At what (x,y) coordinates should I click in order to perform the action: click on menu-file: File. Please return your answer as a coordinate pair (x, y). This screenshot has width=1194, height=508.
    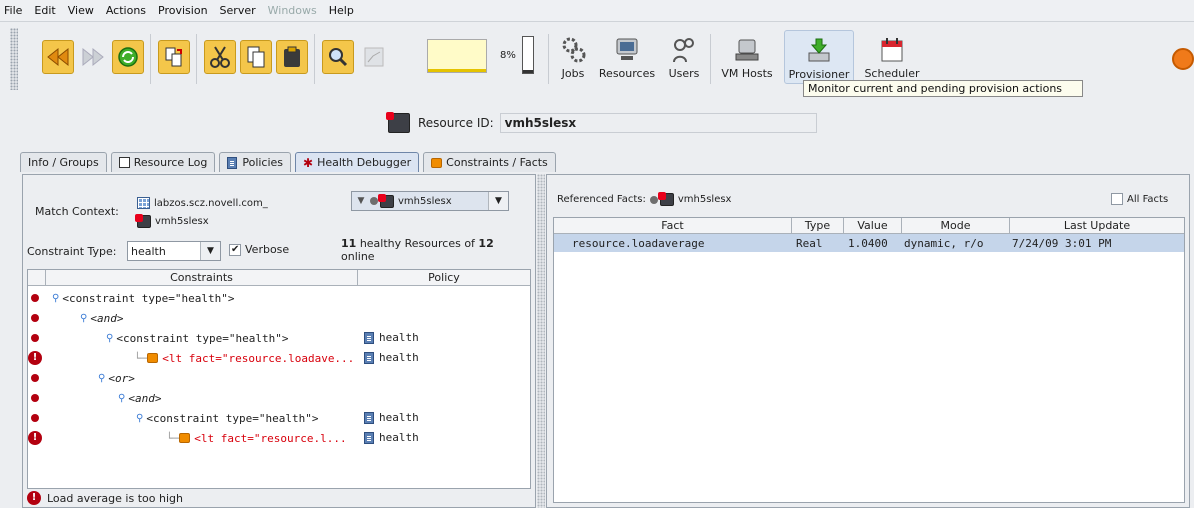
    Looking at the image, I should click on (13, 10).